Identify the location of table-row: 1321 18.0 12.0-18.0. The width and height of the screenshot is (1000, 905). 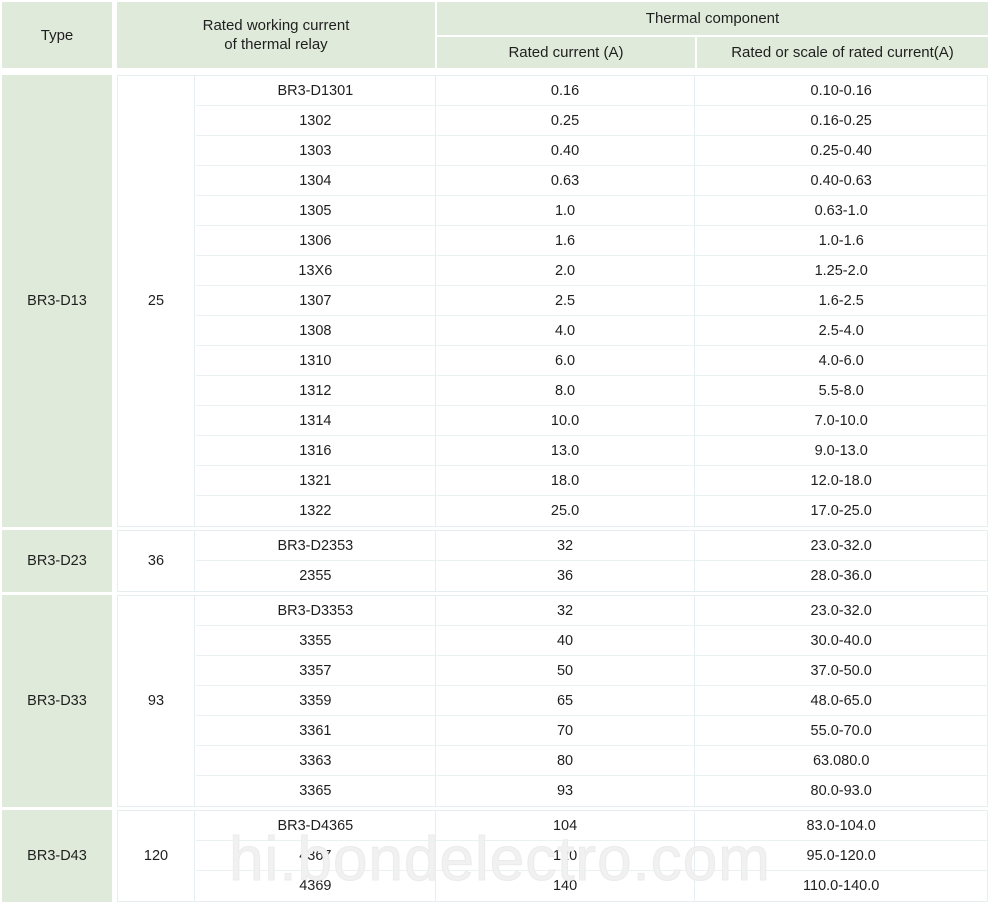
(591, 481).